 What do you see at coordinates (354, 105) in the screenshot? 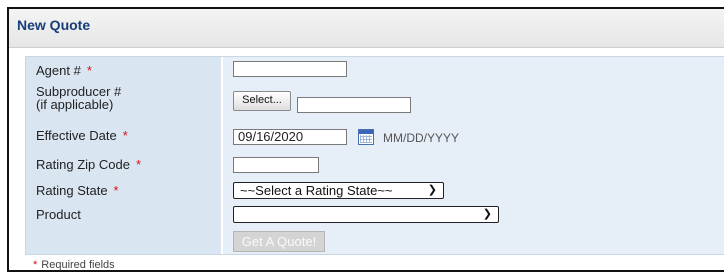
I see `subproducer-input` at bounding box center [354, 105].